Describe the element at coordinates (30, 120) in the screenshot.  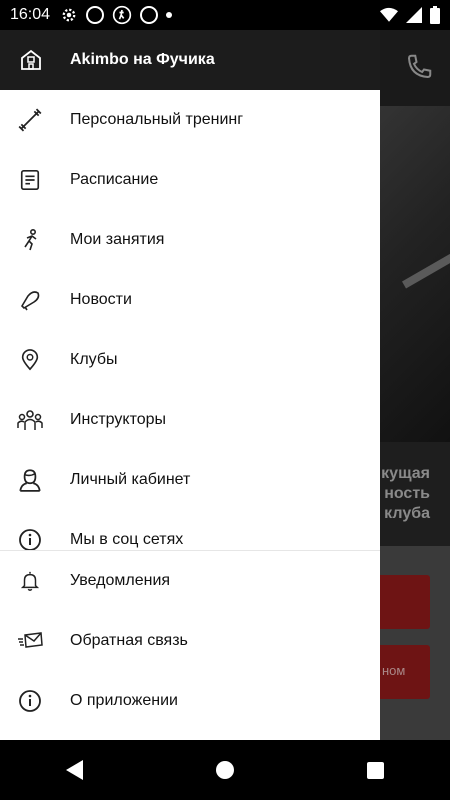
I see `dumbbell-icon` at that location.